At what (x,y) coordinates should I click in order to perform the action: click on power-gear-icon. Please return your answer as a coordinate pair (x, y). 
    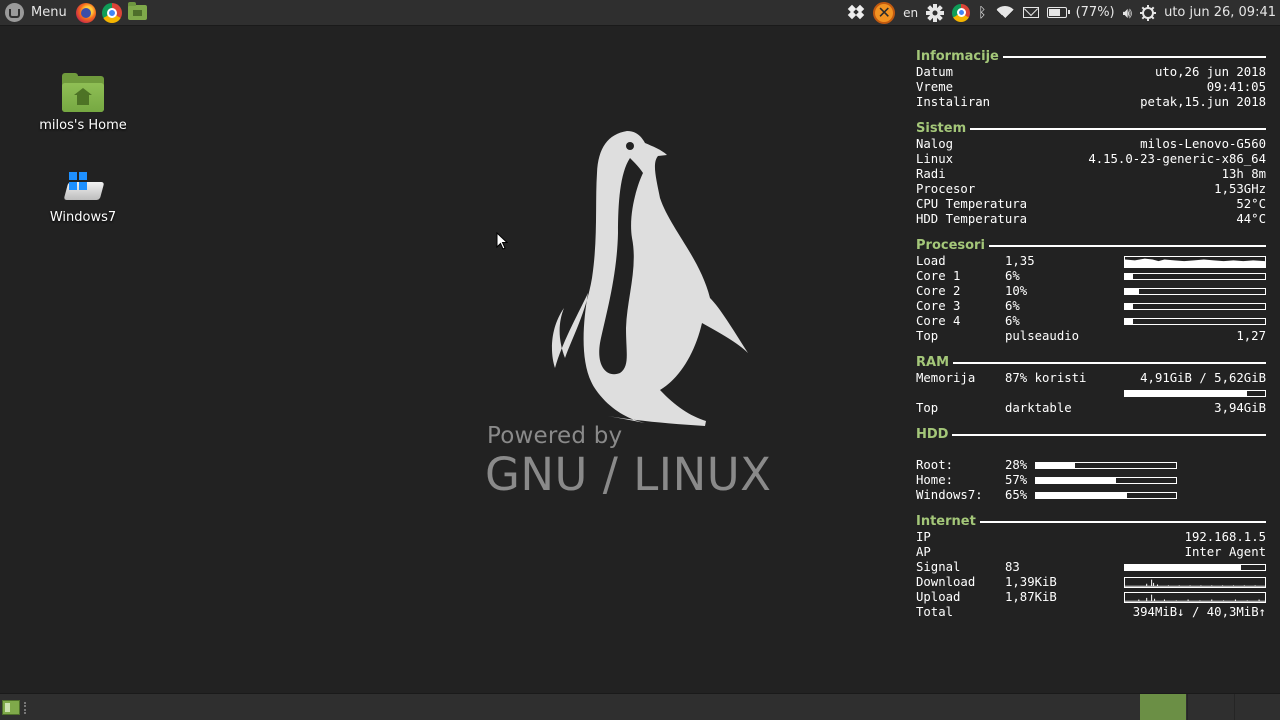
    Looking at the image, I should click on (1148, 12).